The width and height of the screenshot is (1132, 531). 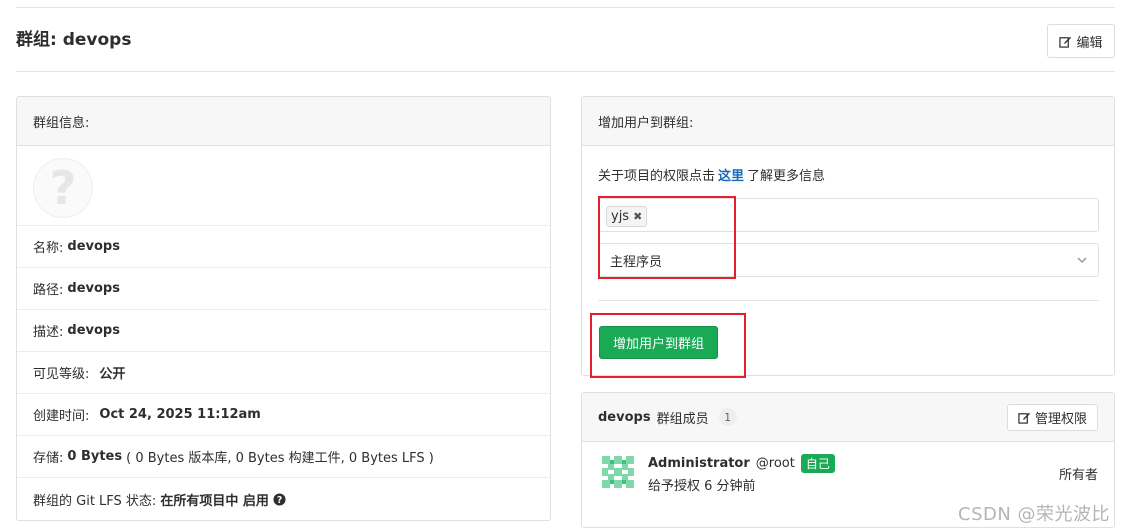 What do you see at coordinates (283, 247) in the screenshot?
I see `info-row-name: 名称: devops` at bounding box center [283, 247].